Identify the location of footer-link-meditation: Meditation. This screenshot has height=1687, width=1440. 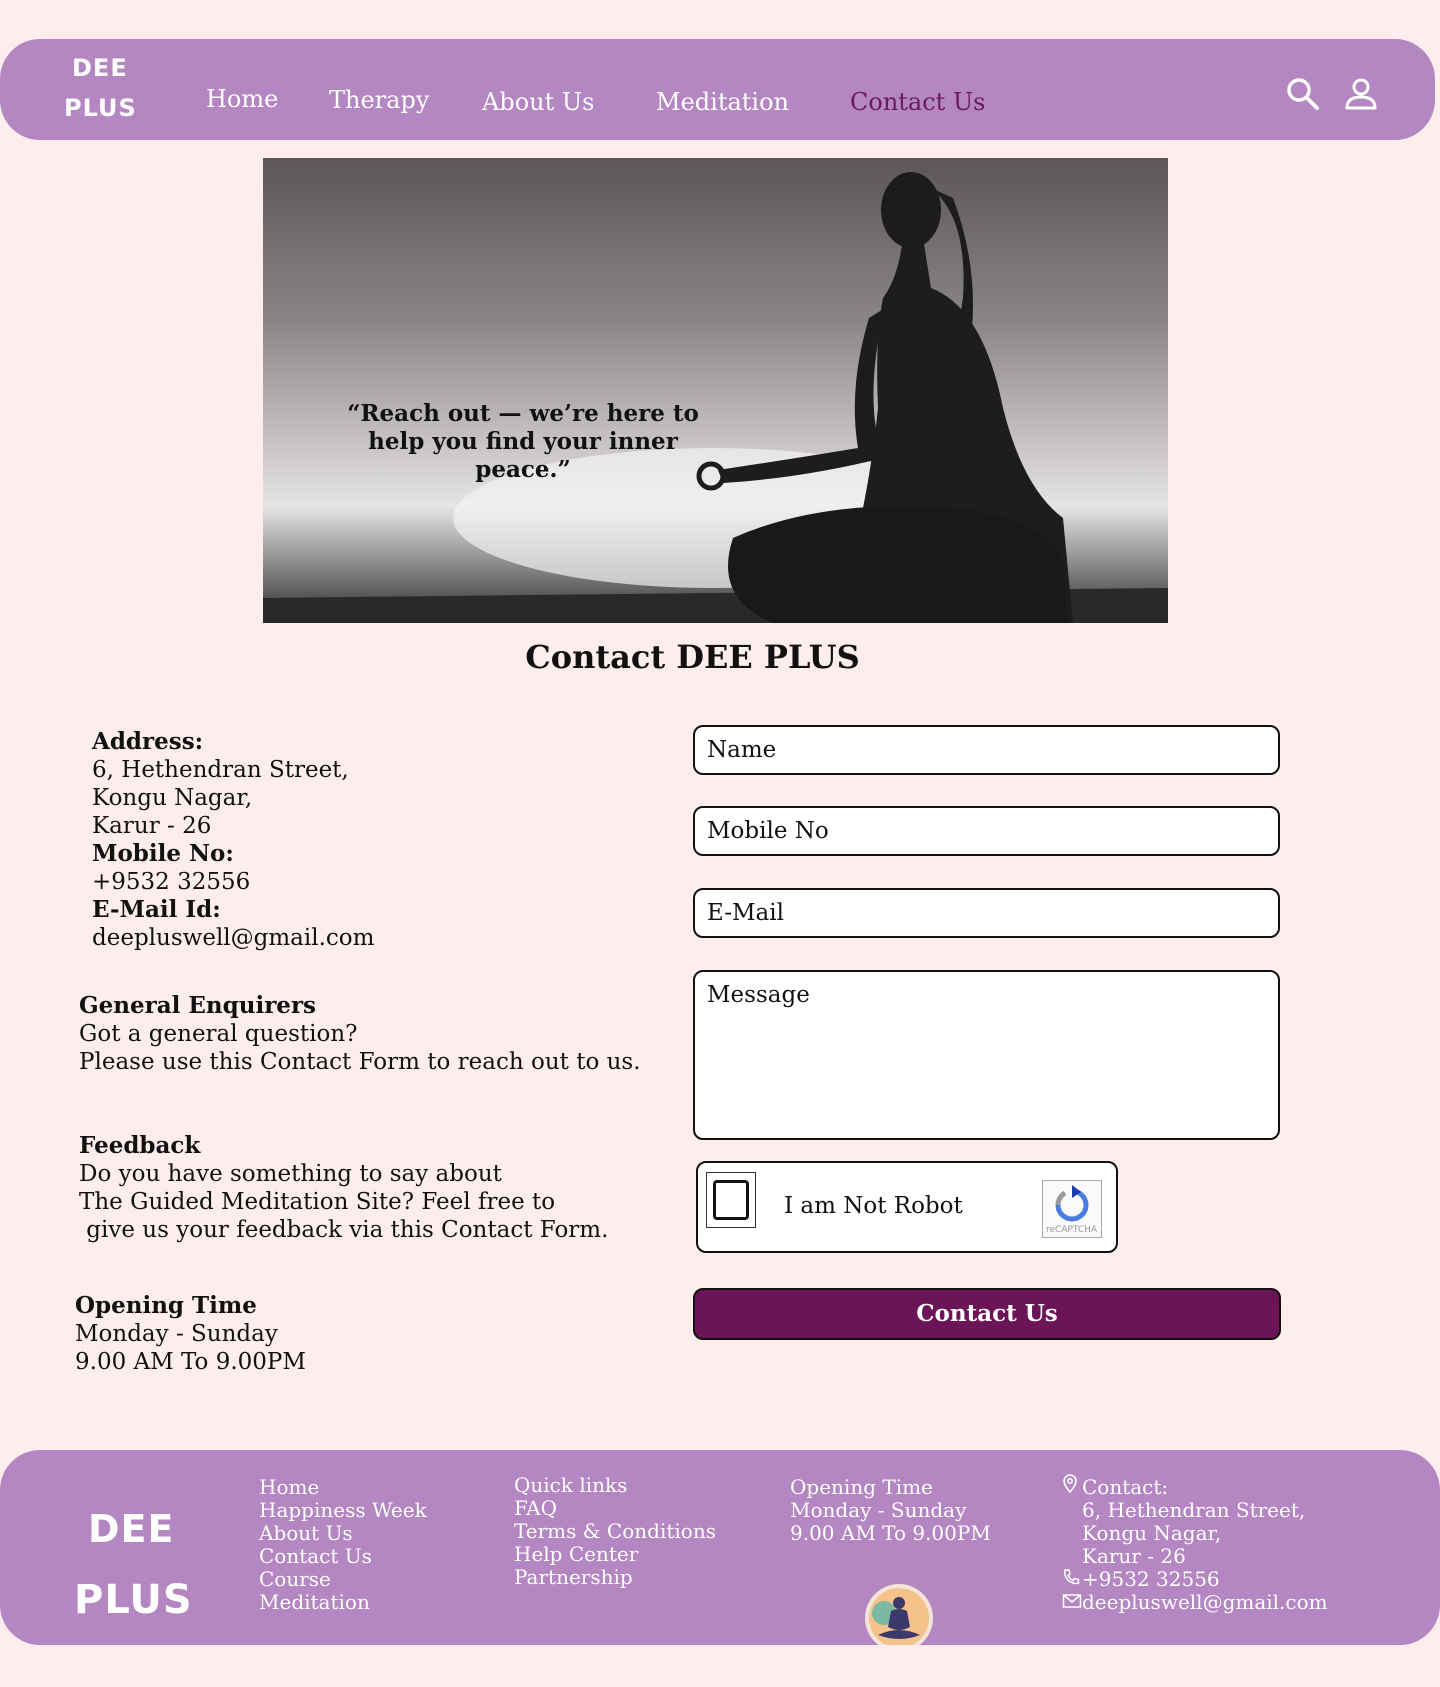
(343, 1602).